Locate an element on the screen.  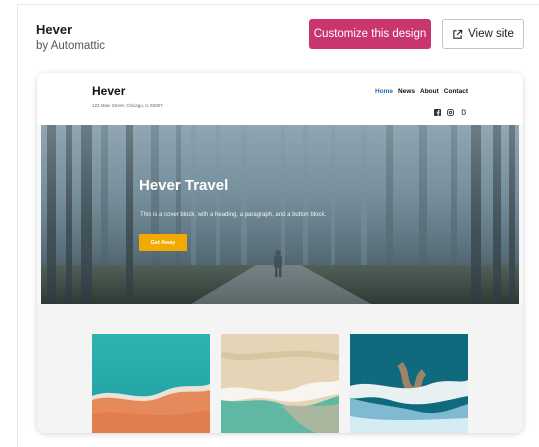
preview-nav-news: News is located at coordinates (407, 91).